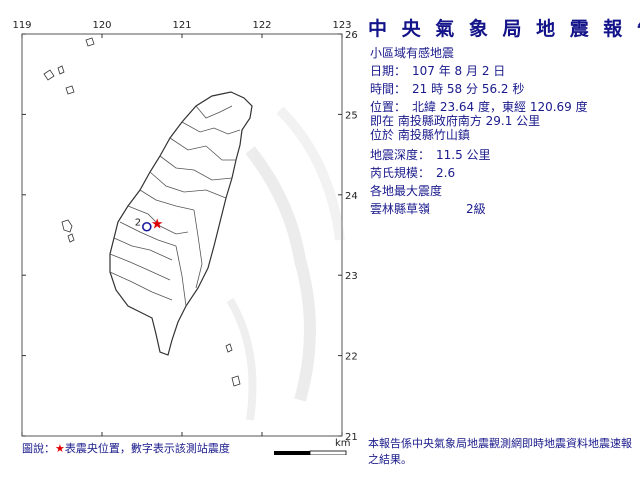 The image size is (640, 480). I want to click on lat-tick-label-26: 26, so click(351, 35).